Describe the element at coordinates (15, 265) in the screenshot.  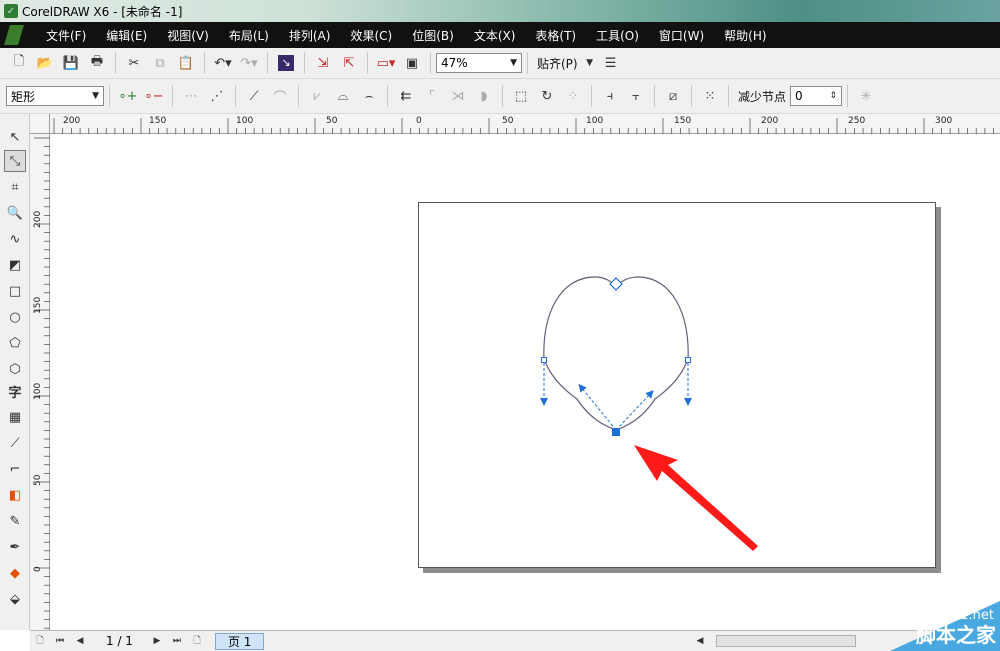
I see `smart-fill-tool-icon: ◩` at that location.